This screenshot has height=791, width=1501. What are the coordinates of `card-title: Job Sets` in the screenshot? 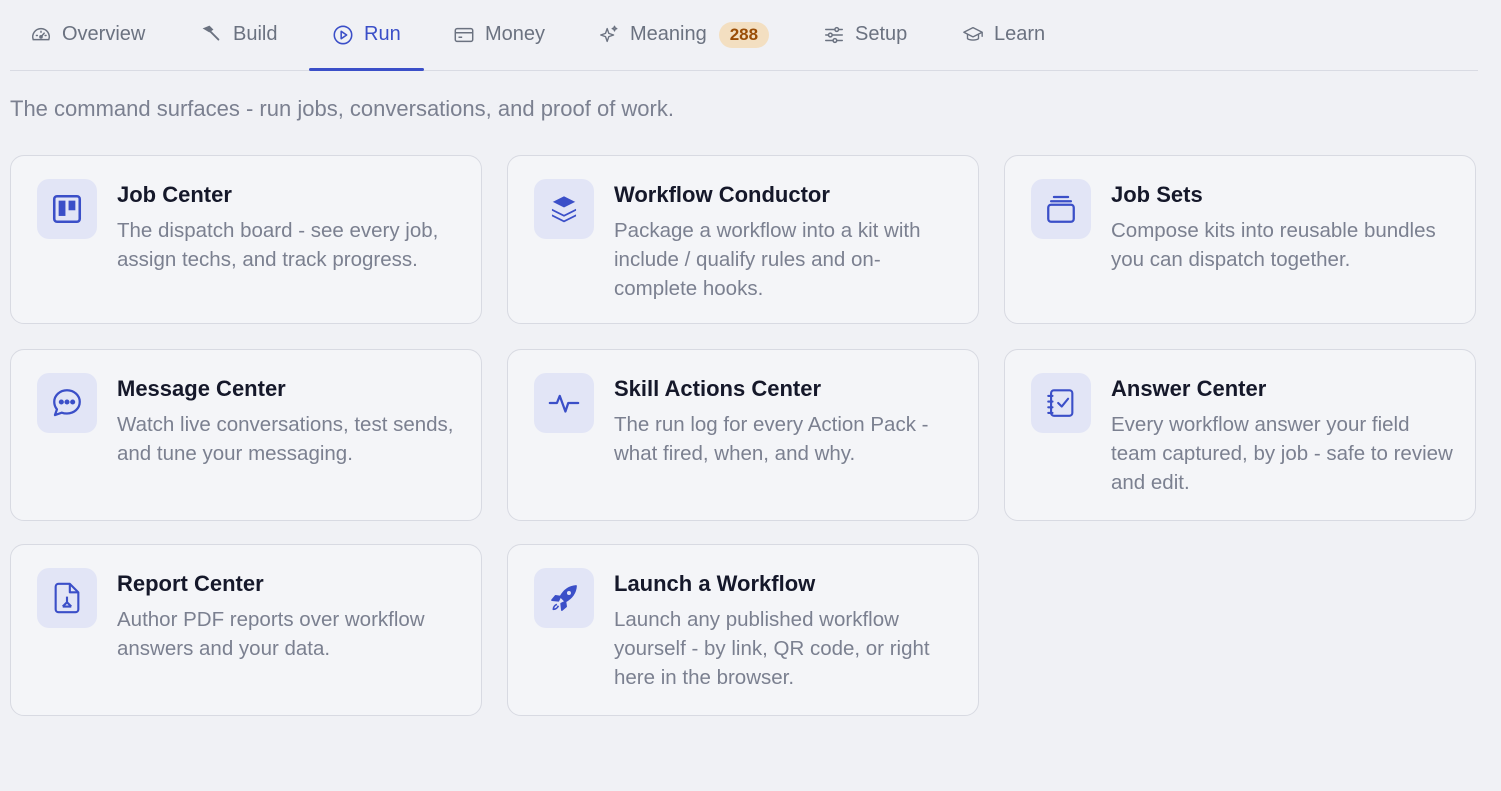 It's located at (1157, 194).